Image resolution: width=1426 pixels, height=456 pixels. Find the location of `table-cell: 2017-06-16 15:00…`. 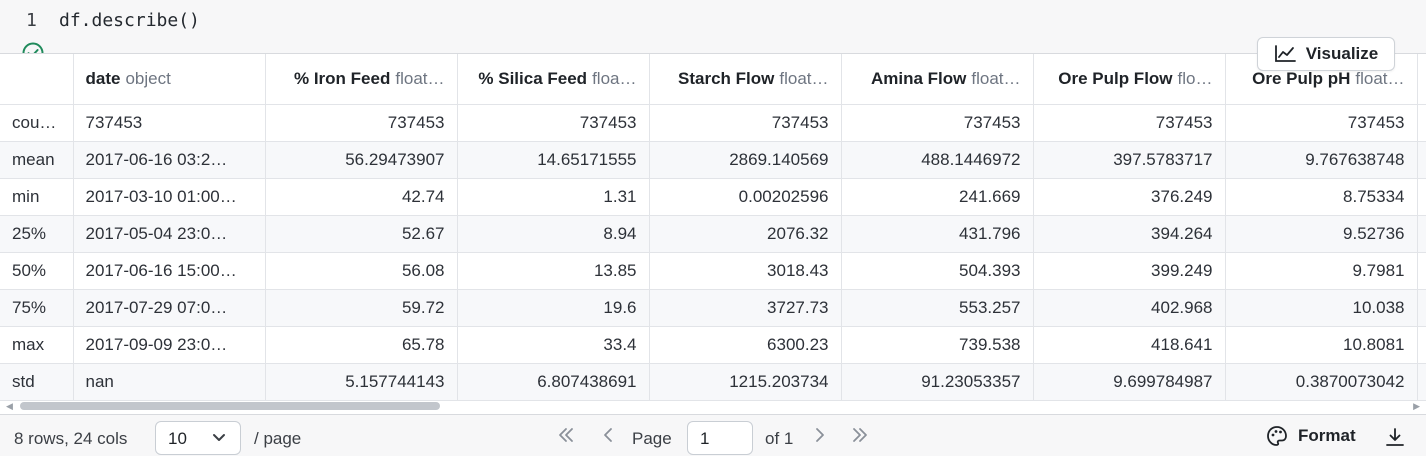

table-cell: 2017-06-16 15:00… is located at coordinates (169, 271).